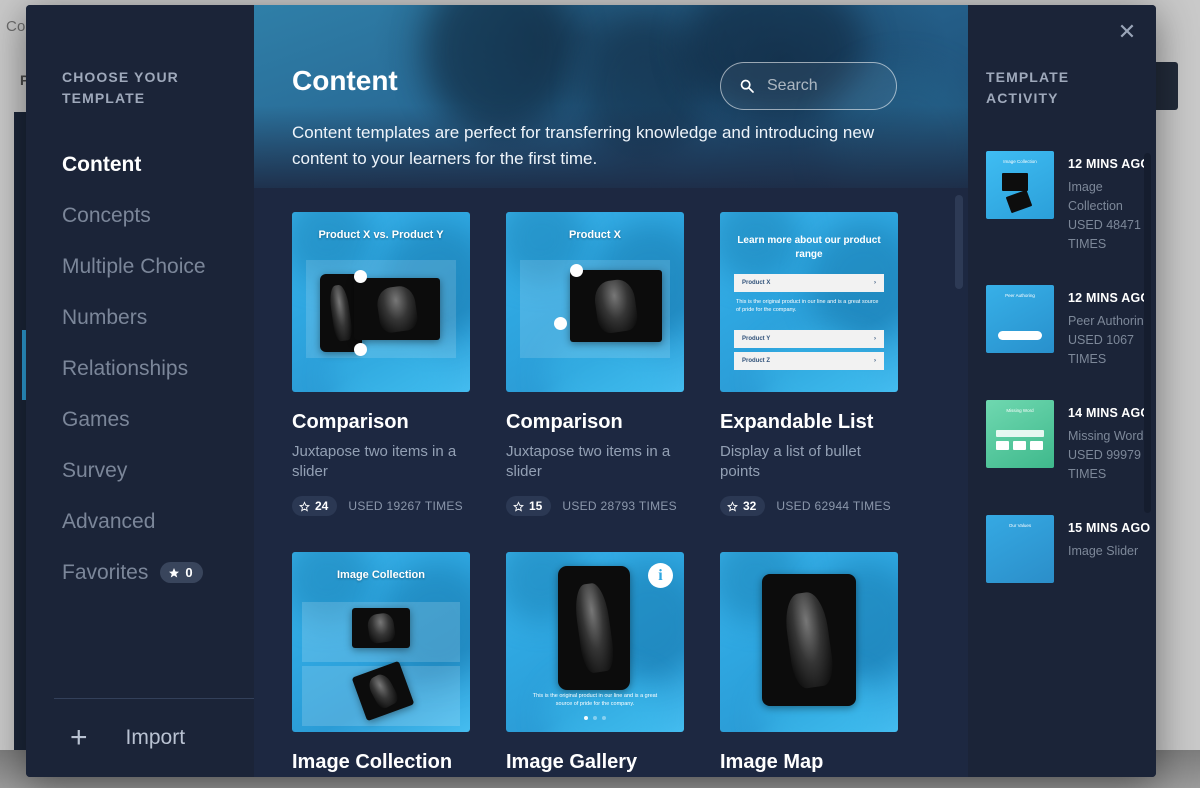 The width and height of the screenshot is (1200, 788). I want to click on star-count-badge: 15, so click(529, 506).